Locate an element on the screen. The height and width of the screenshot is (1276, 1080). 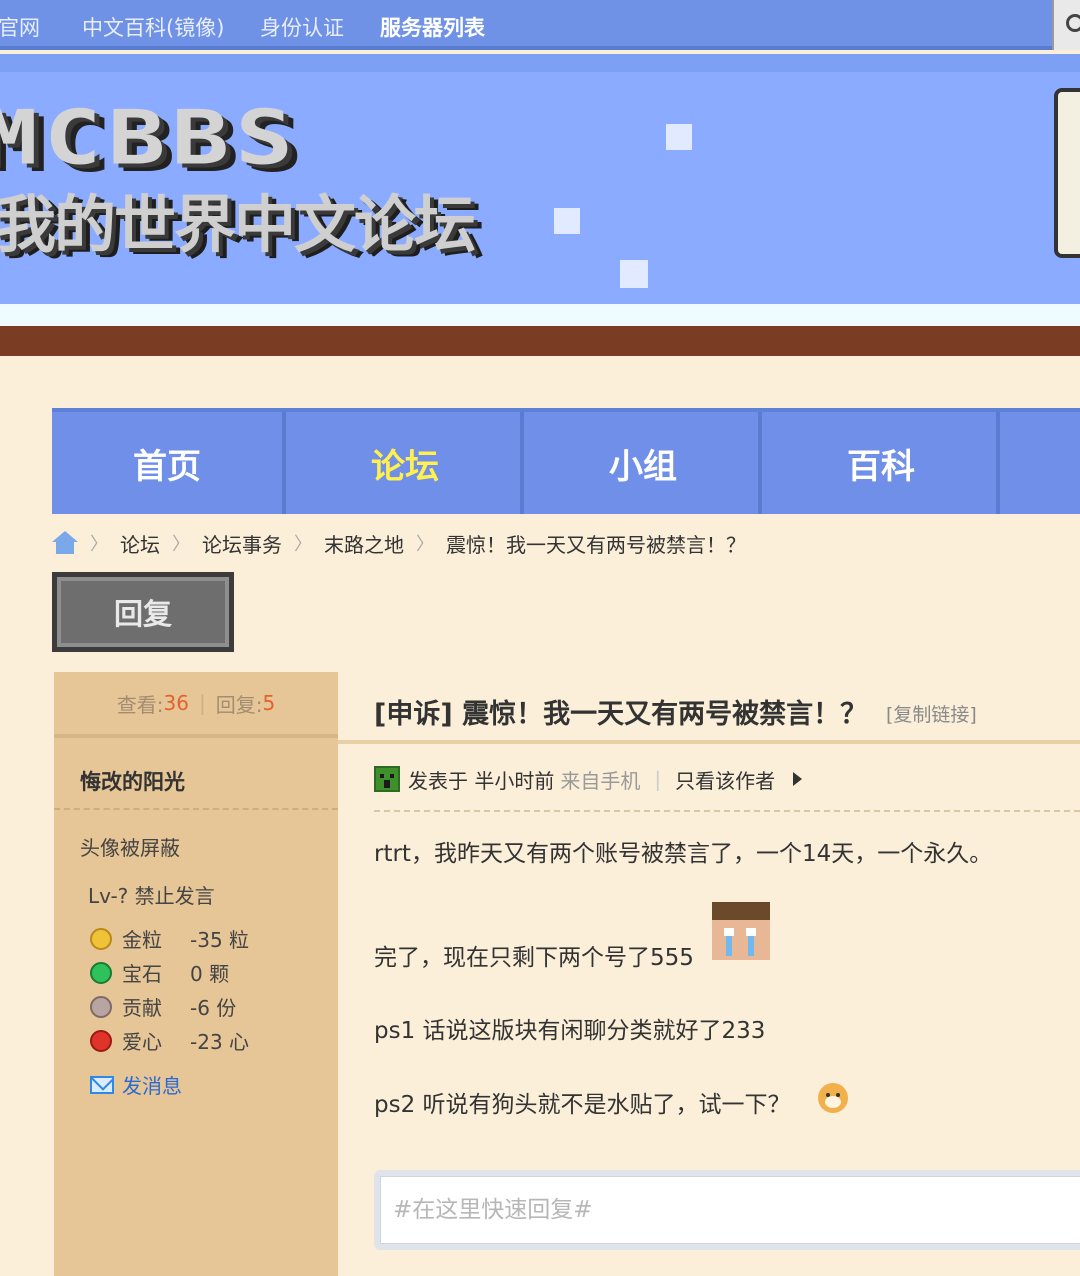
site-logo: MCBBS is located at coordinates (149, 137).